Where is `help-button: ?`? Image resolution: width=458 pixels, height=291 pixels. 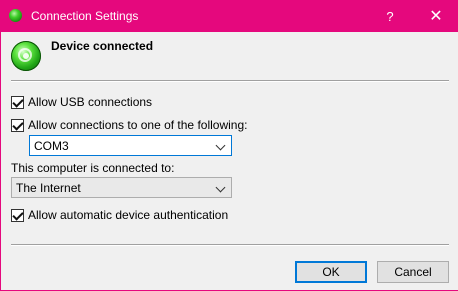 help-button: ? is located at coordinates (390, 16).